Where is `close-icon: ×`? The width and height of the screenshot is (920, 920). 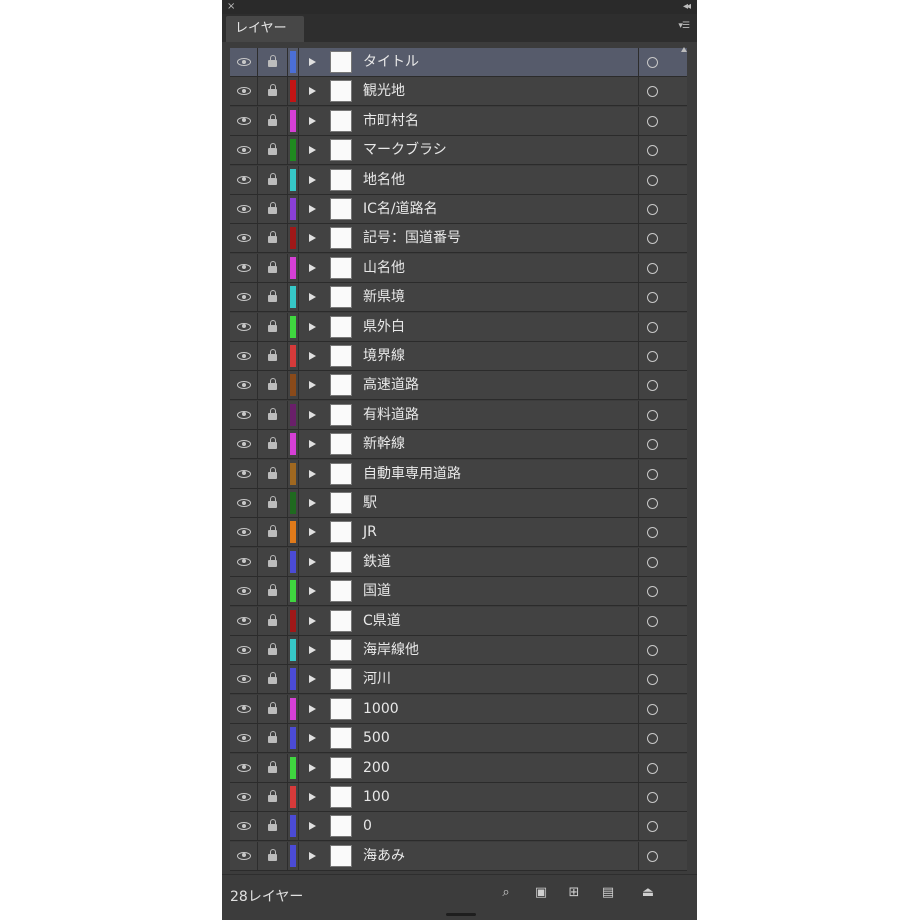 close-icon: × is located at coordinates (231, 7).